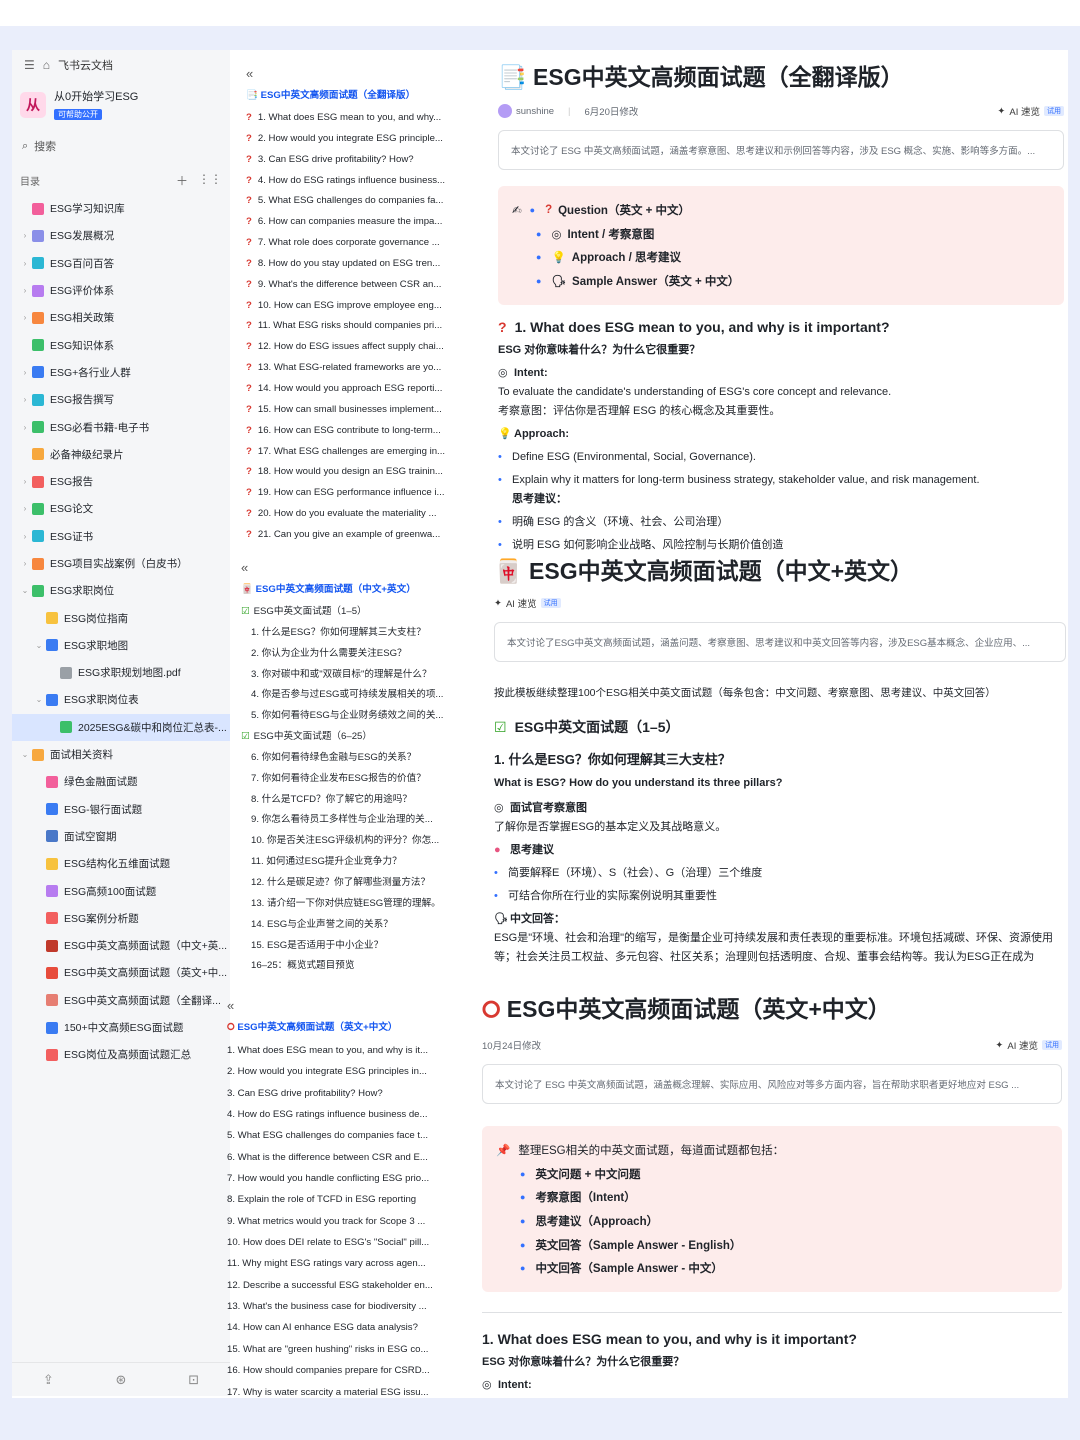  What do you see at coordinates (505, 111) in the screenshot?
I see `avatar` at bounding box center [505, 111].